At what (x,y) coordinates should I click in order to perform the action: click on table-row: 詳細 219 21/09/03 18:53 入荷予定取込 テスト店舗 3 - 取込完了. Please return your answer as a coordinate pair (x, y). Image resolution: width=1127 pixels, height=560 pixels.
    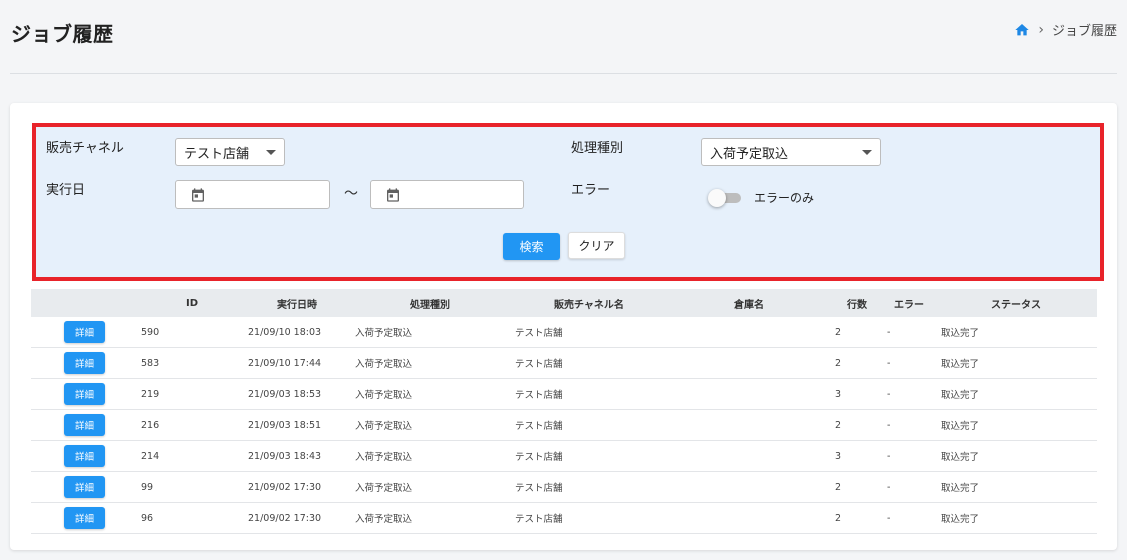
    Looking at the image, I should click on (564, 394).